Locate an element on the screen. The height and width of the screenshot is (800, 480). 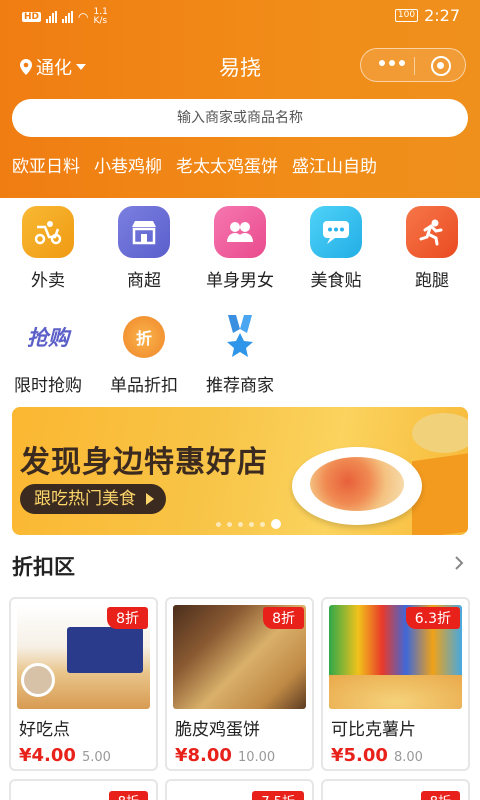
product-price: ¥8.00 10.00 is located at coordinates (225, 755).